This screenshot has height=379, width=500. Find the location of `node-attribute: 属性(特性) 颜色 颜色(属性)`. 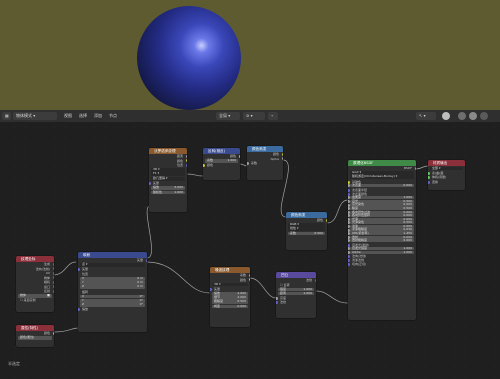

node-attribute: 属性(特性) 颜色 颜色(属性) is located at coordinates (35, 336).